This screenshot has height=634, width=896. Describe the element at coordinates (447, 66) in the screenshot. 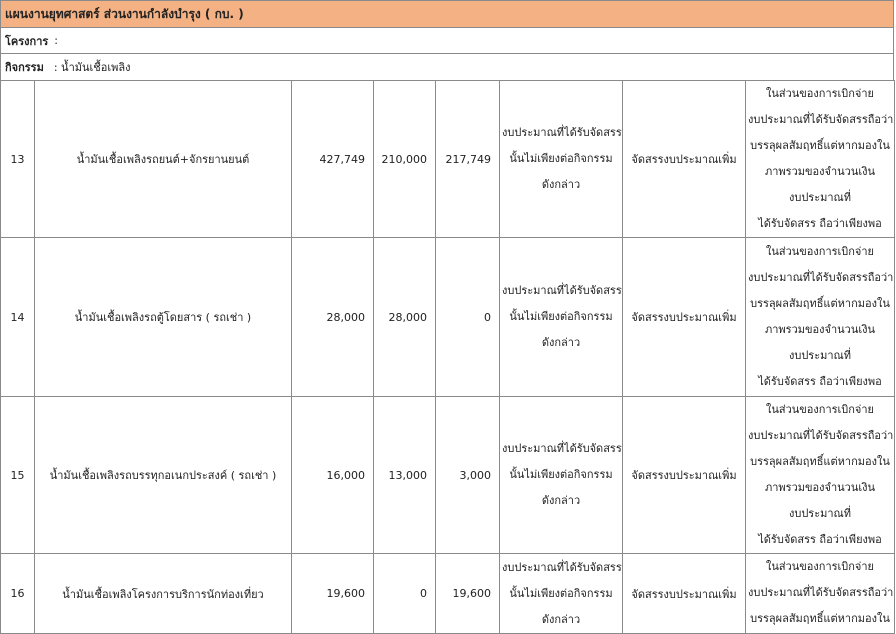

I see `activity-row: กิจกรรม : น้ำมันเชื้อเพลิง` at that location.